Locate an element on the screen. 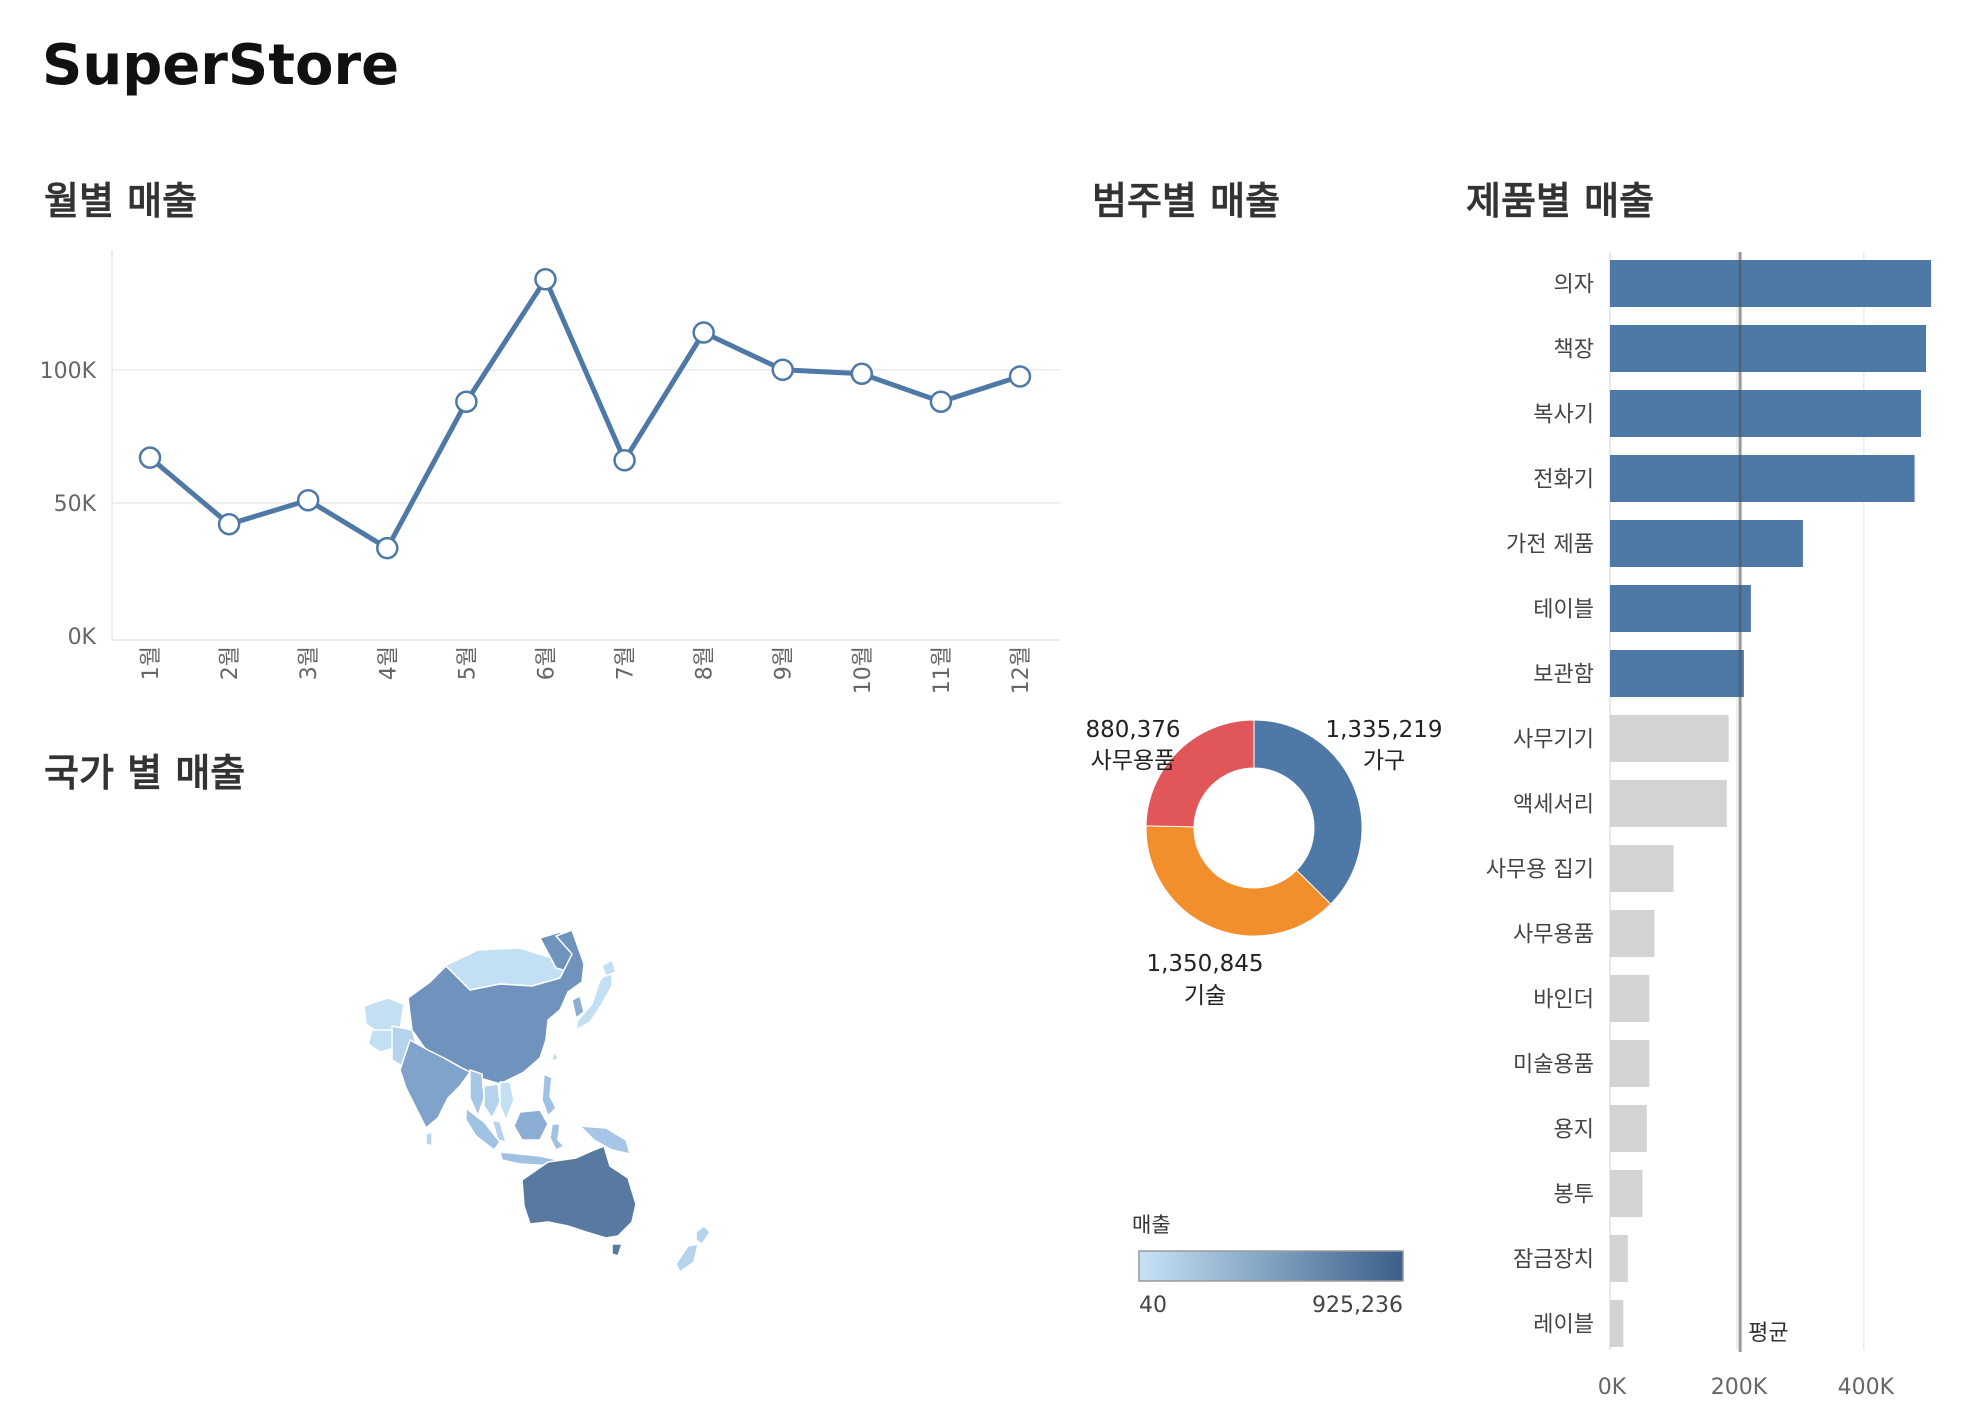  map-region-myanmar is located at coordinates (477, 1093).